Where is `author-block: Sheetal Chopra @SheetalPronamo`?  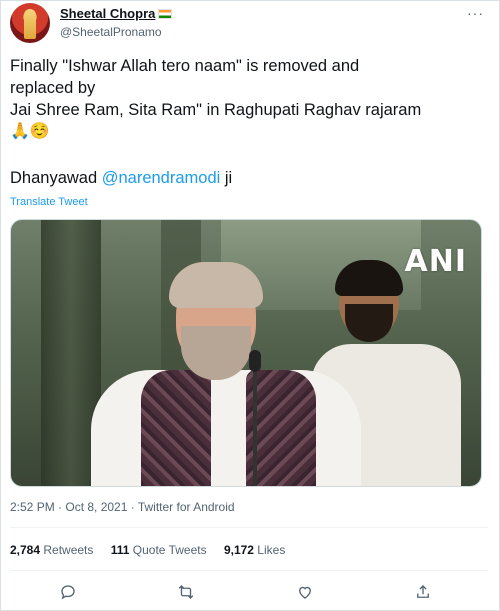 author-block: Sheetal Chopra @SheetalPronamo is located at coordinates (116, 22).